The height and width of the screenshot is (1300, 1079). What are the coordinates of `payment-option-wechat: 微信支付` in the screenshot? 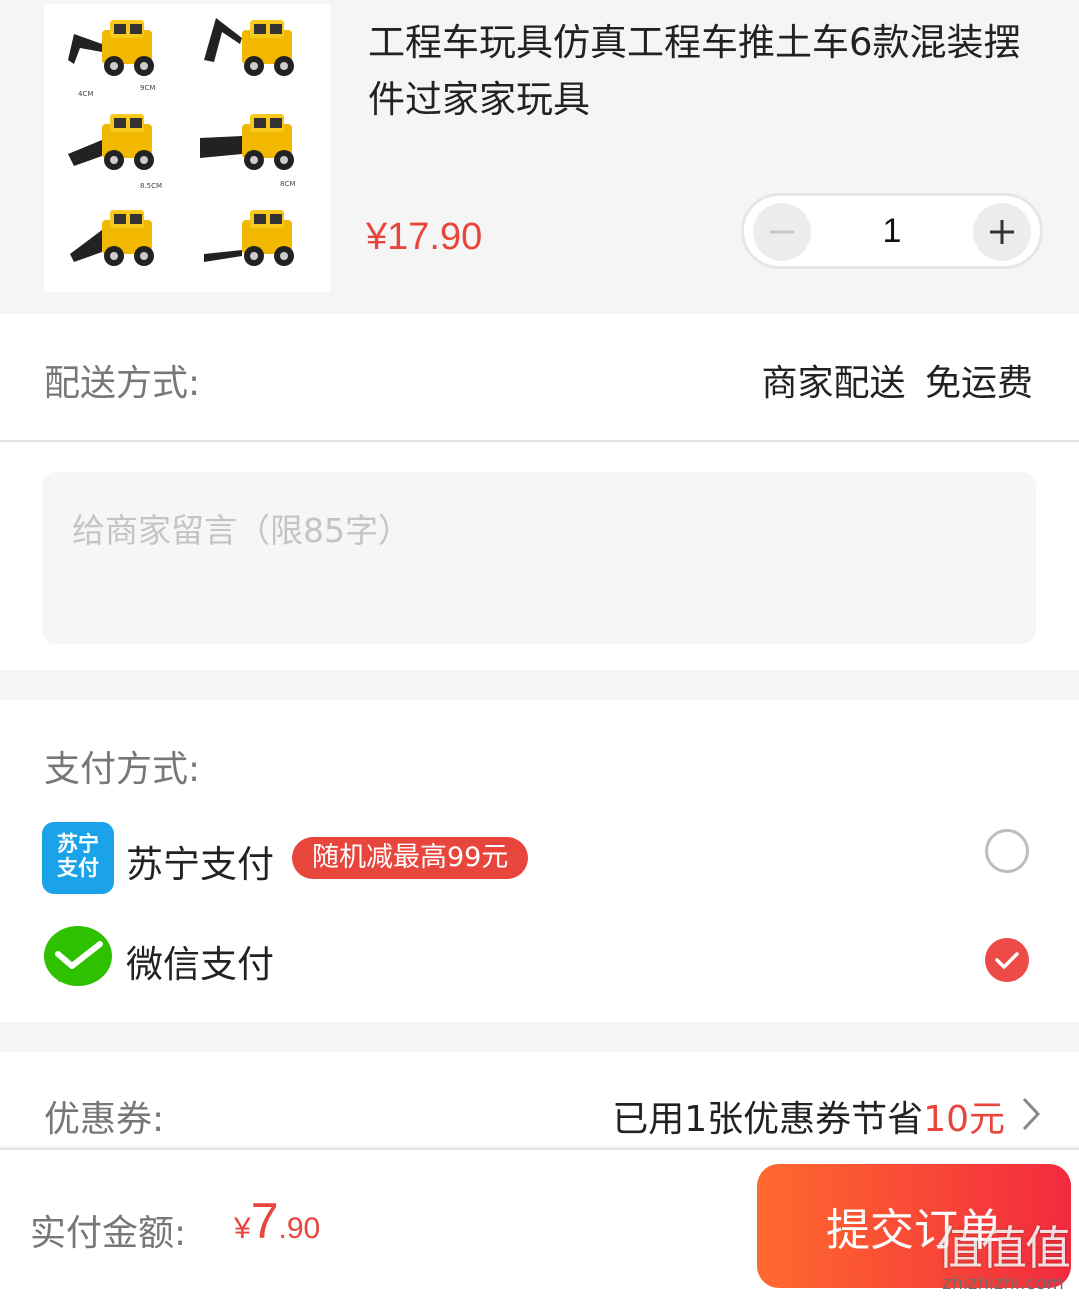 It's located at (539, 960).